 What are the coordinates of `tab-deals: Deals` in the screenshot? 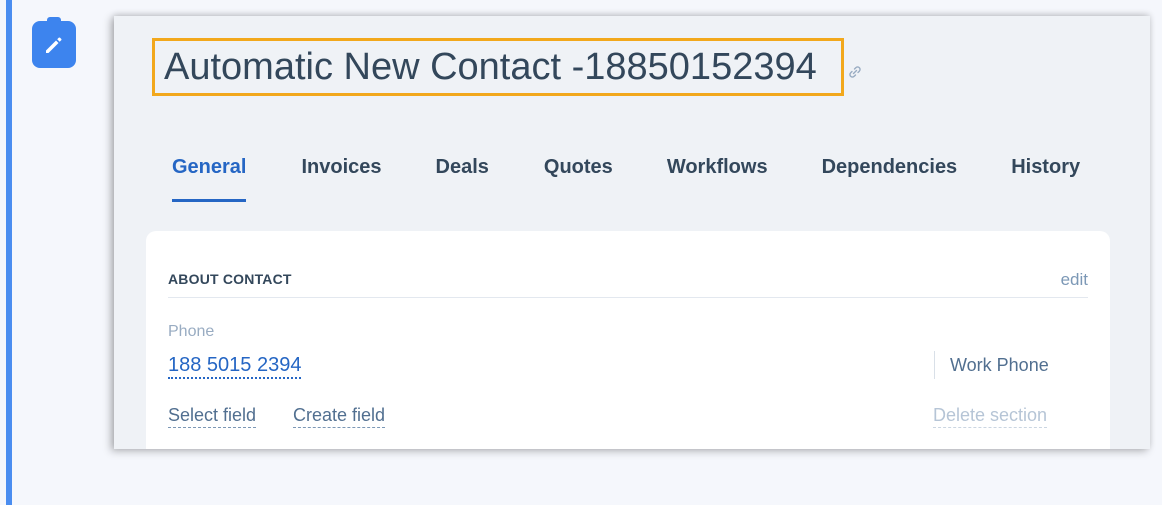 It's located at (462, 179).